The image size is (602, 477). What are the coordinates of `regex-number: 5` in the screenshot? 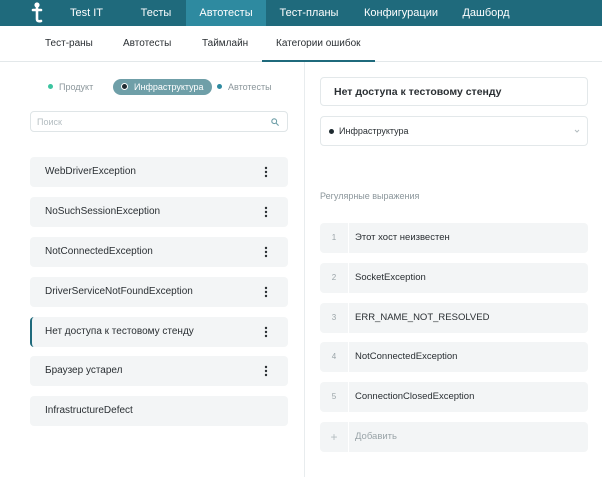 It's located at (334, 397).